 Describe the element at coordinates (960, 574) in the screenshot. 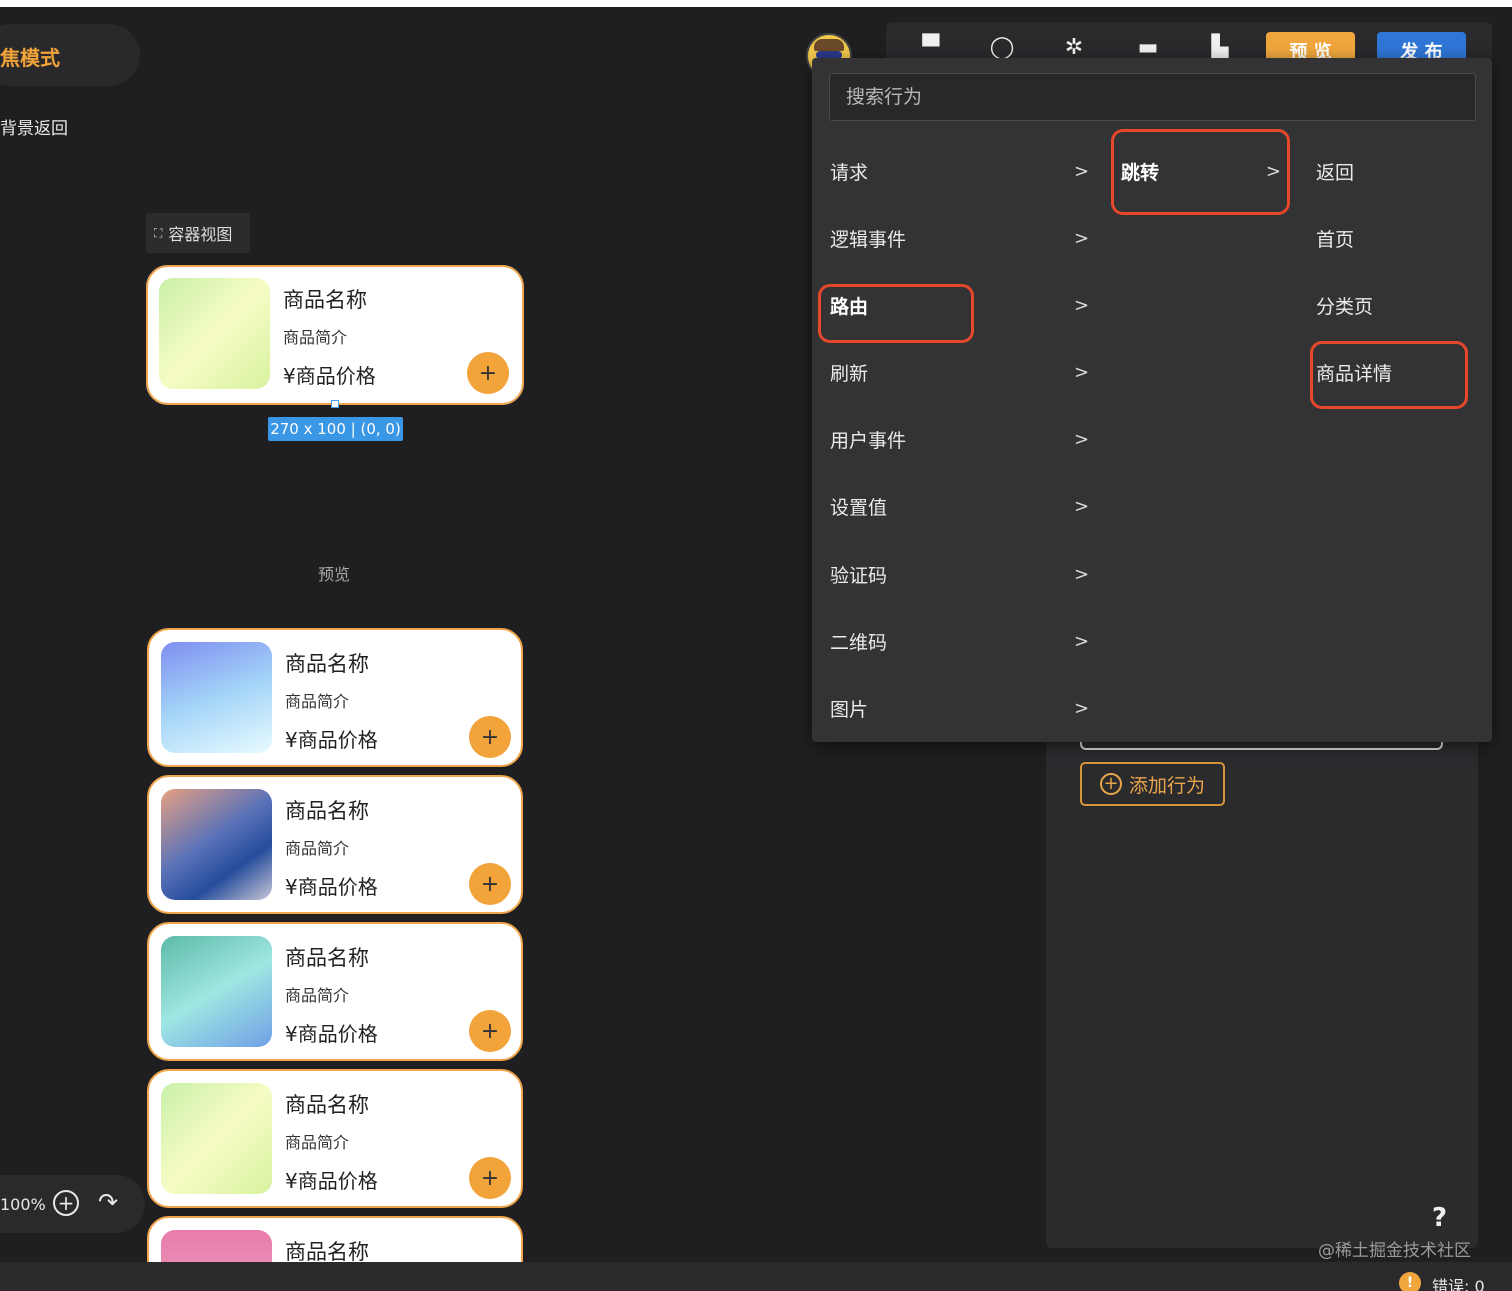

I see `menu-item-captcha: 验证码 >` at that location.